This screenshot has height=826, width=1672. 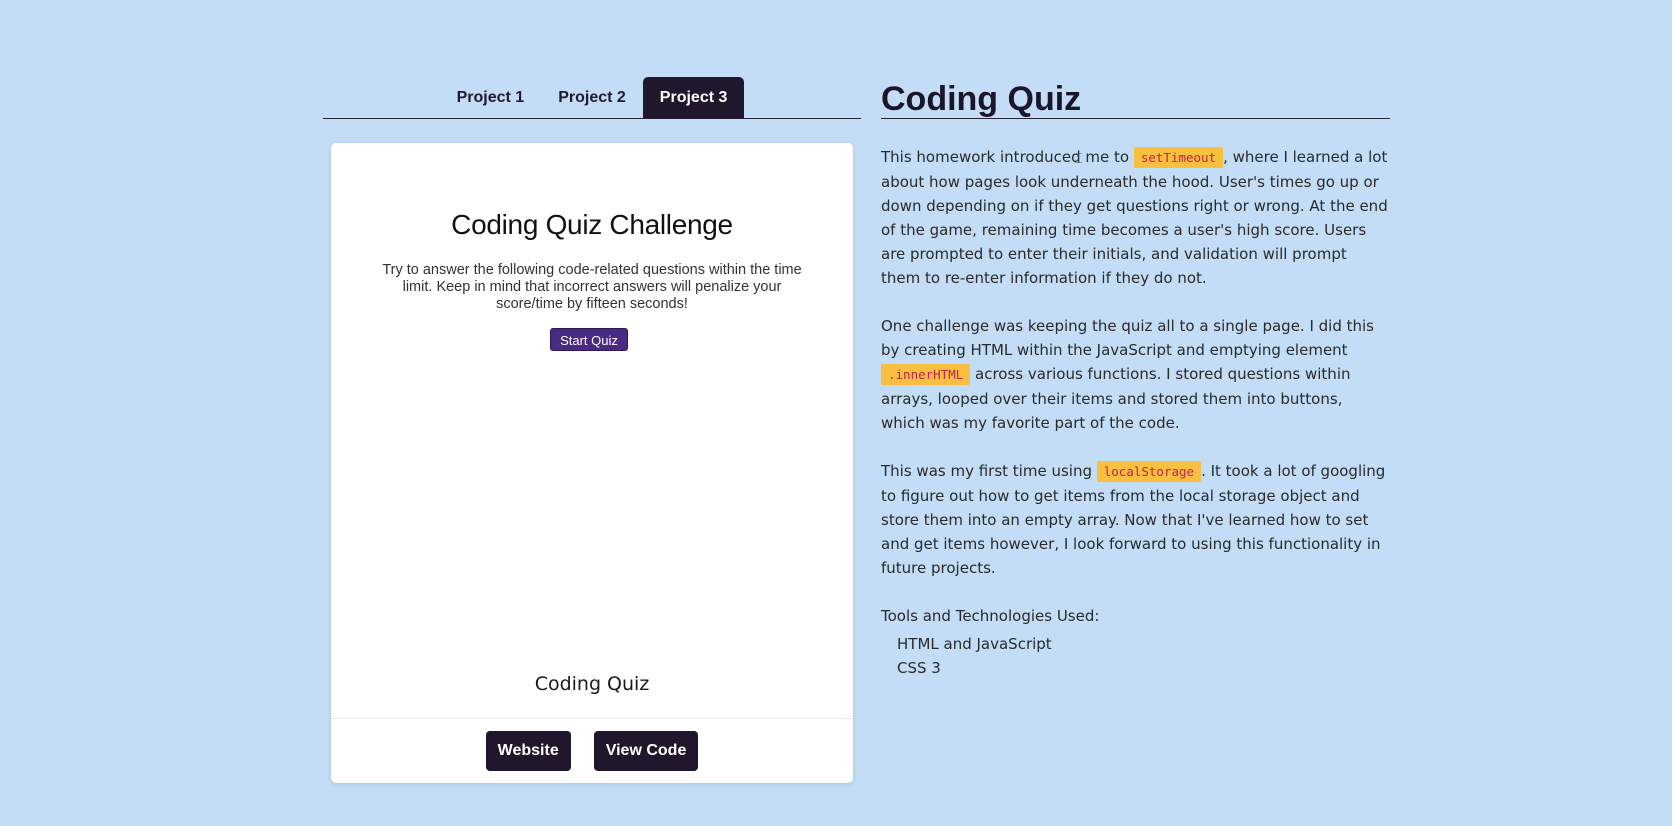 What do you see at coordinates (990, 616) in the screenshot?
I see `tools-heading: Tools and Technologies Used:` at bounding box center [990, 616].